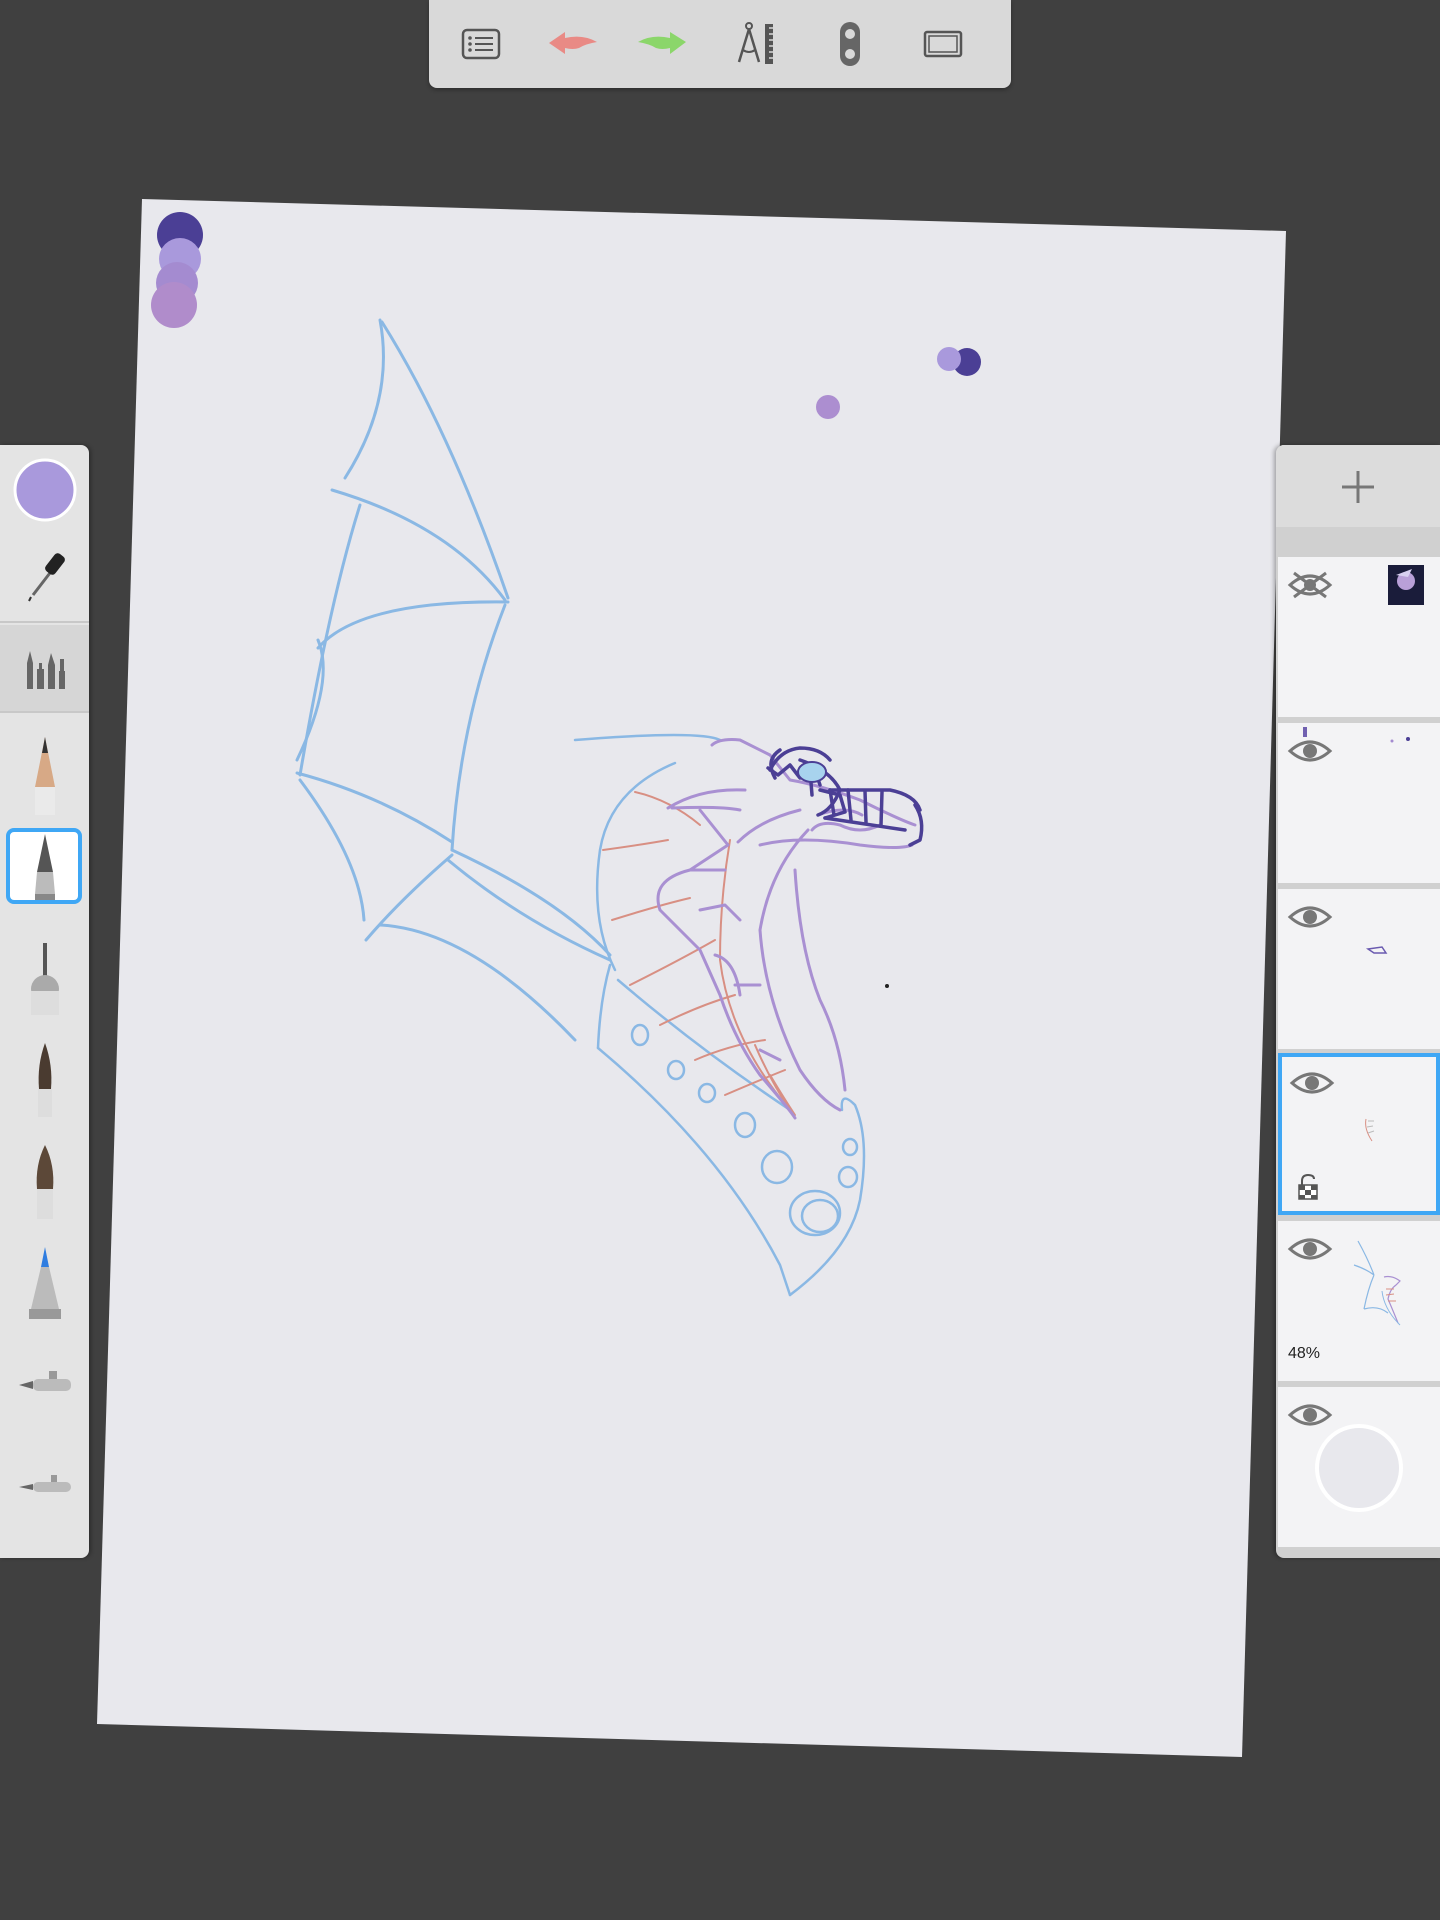 This screenshot has height=1920, width=1440. I want to click on add-layer-button, so click(1358, 486).